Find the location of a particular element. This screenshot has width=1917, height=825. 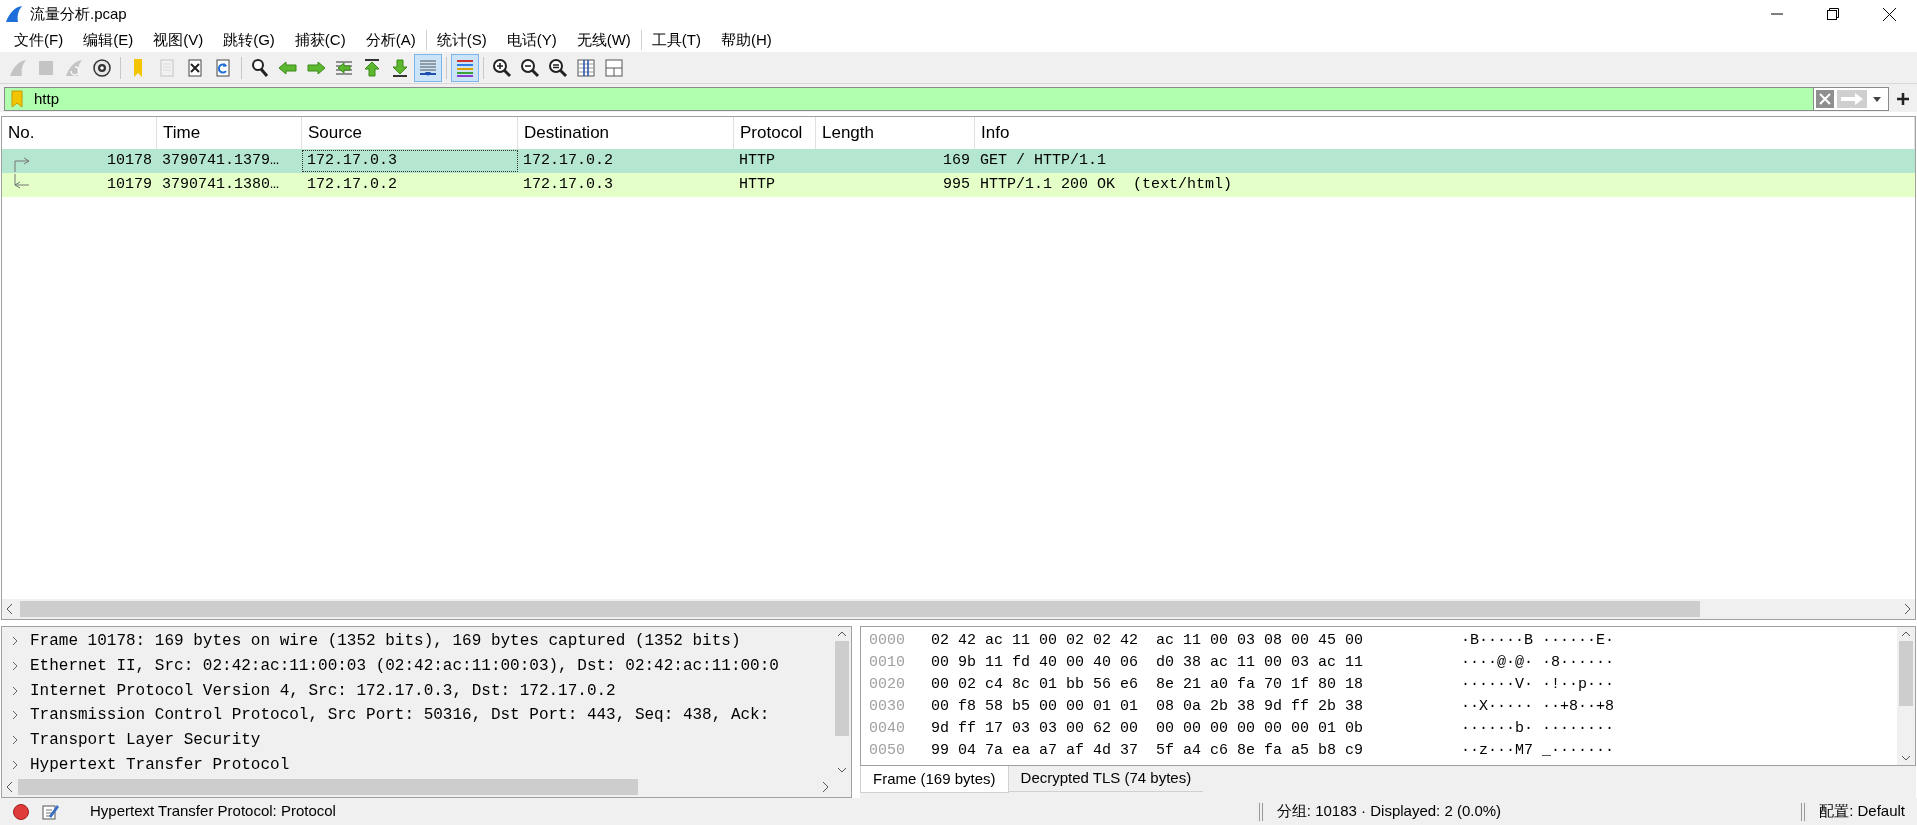

ascii-text: ······b· ········ is located at coordinates (1538, 728).